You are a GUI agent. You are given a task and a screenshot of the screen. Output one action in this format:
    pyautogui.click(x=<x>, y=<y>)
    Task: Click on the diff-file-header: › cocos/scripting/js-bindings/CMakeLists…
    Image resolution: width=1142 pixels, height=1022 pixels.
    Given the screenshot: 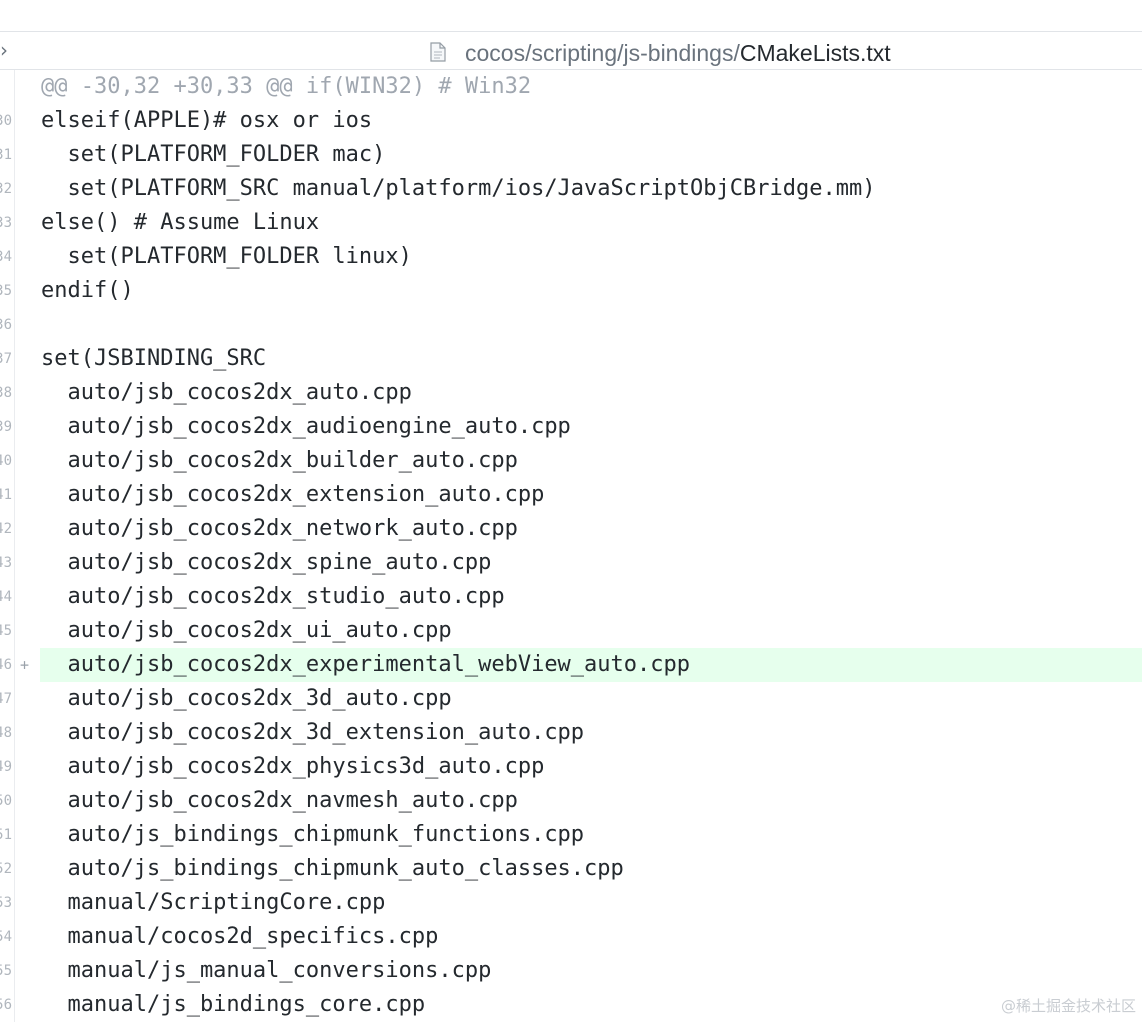 What is the action you would take?
    pyautogui.click(x=571, y=51)
    